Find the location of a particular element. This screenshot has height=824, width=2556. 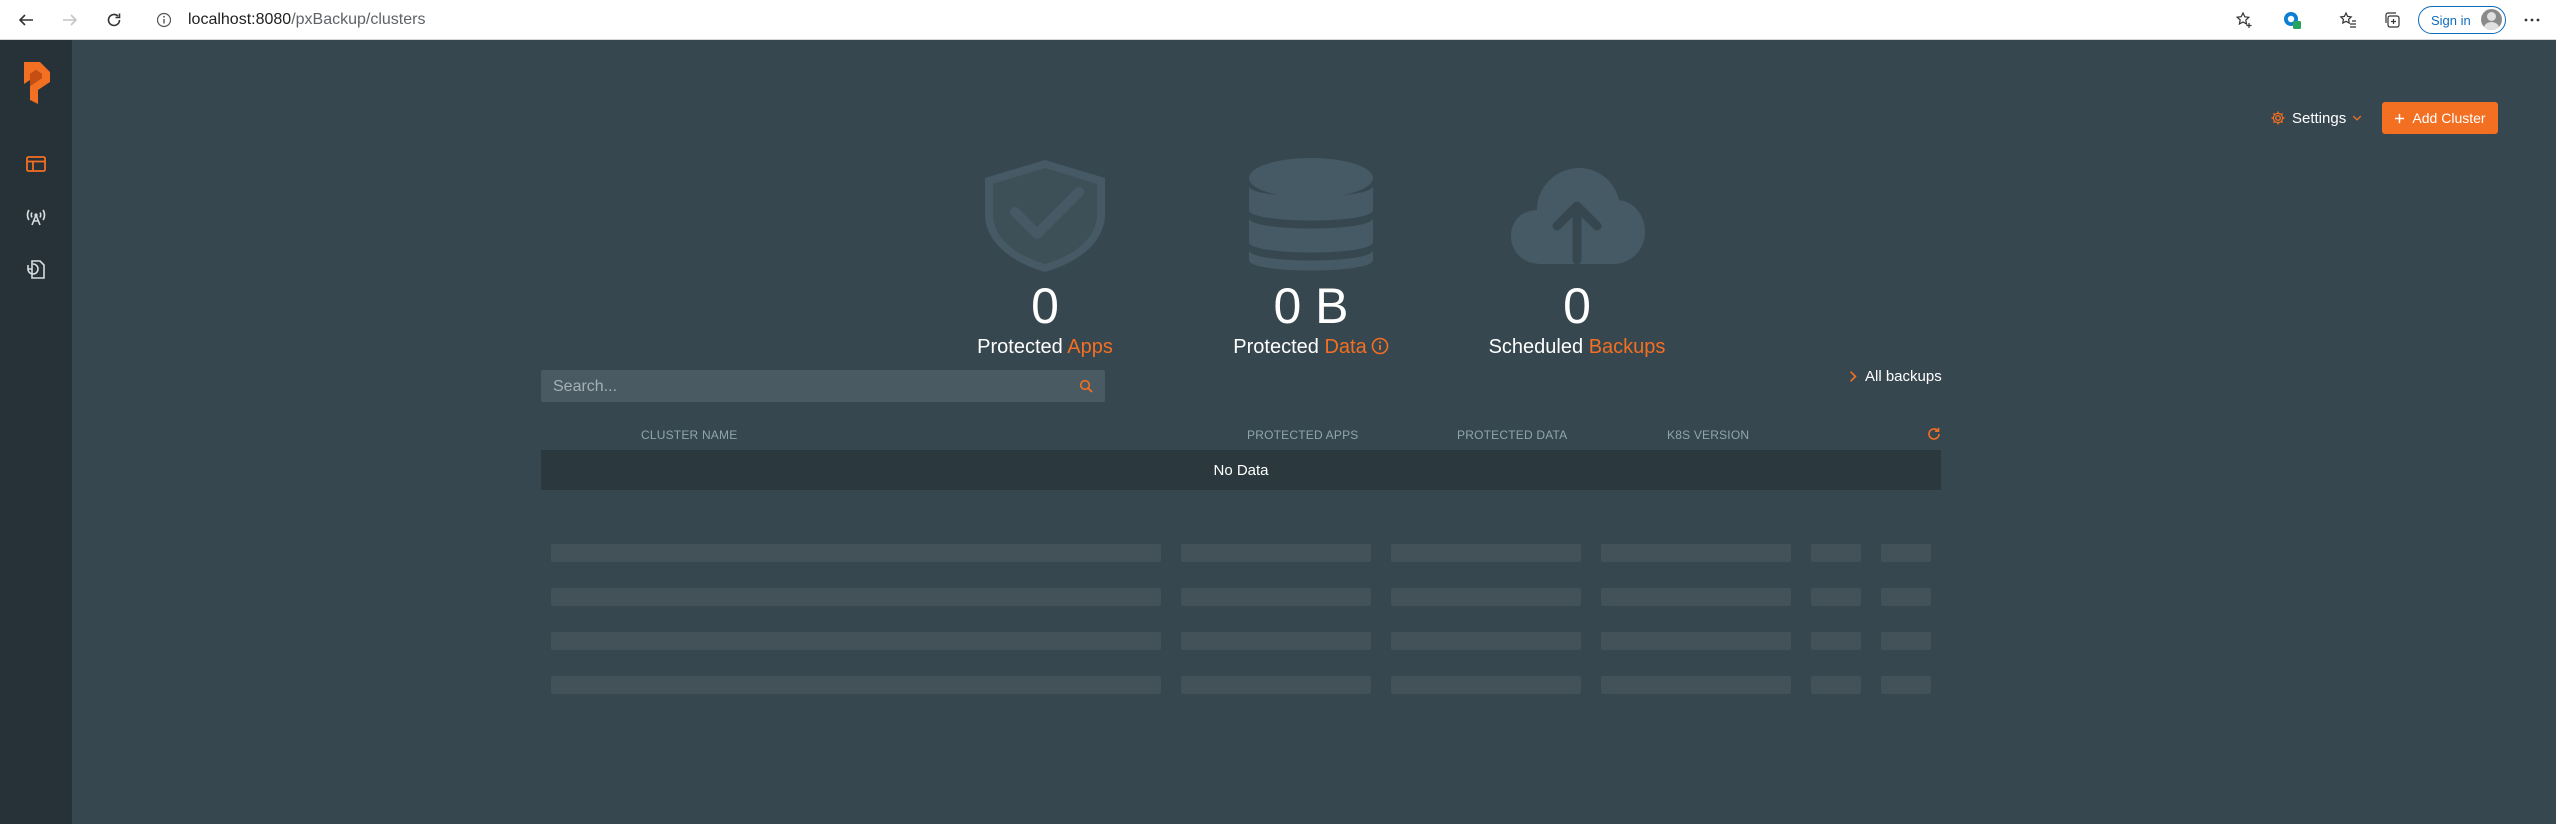

stat-protected-apps: 0 Protected Apps is located at coordinates (1045, 257).